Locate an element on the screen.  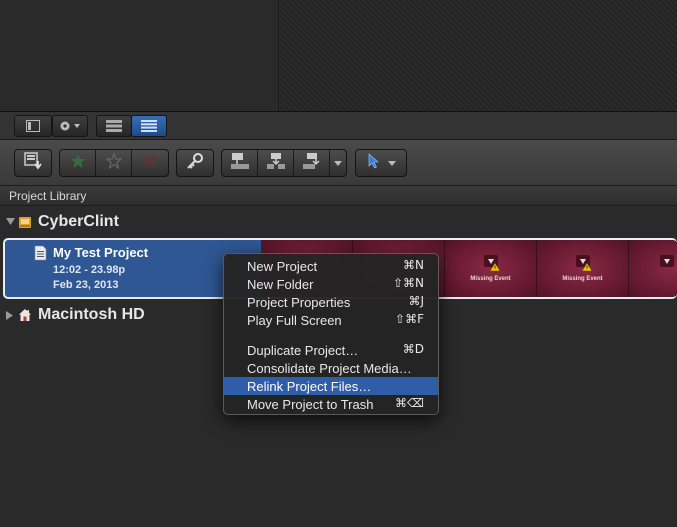
menu-item-project-properties: Project Properties ⌘J is located at coordinates (331, 302).